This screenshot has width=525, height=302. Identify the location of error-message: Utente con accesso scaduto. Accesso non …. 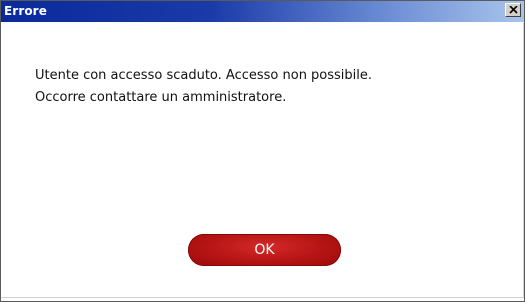
(203, 87).